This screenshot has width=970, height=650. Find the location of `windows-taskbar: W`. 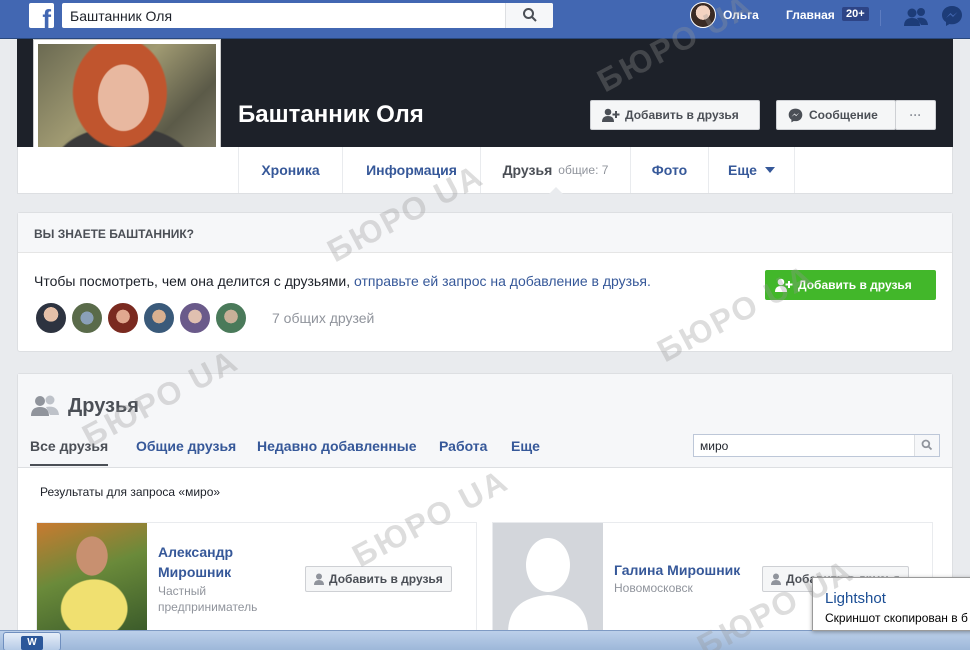

windows-taskbar: W is located at coordinates (485, 640).